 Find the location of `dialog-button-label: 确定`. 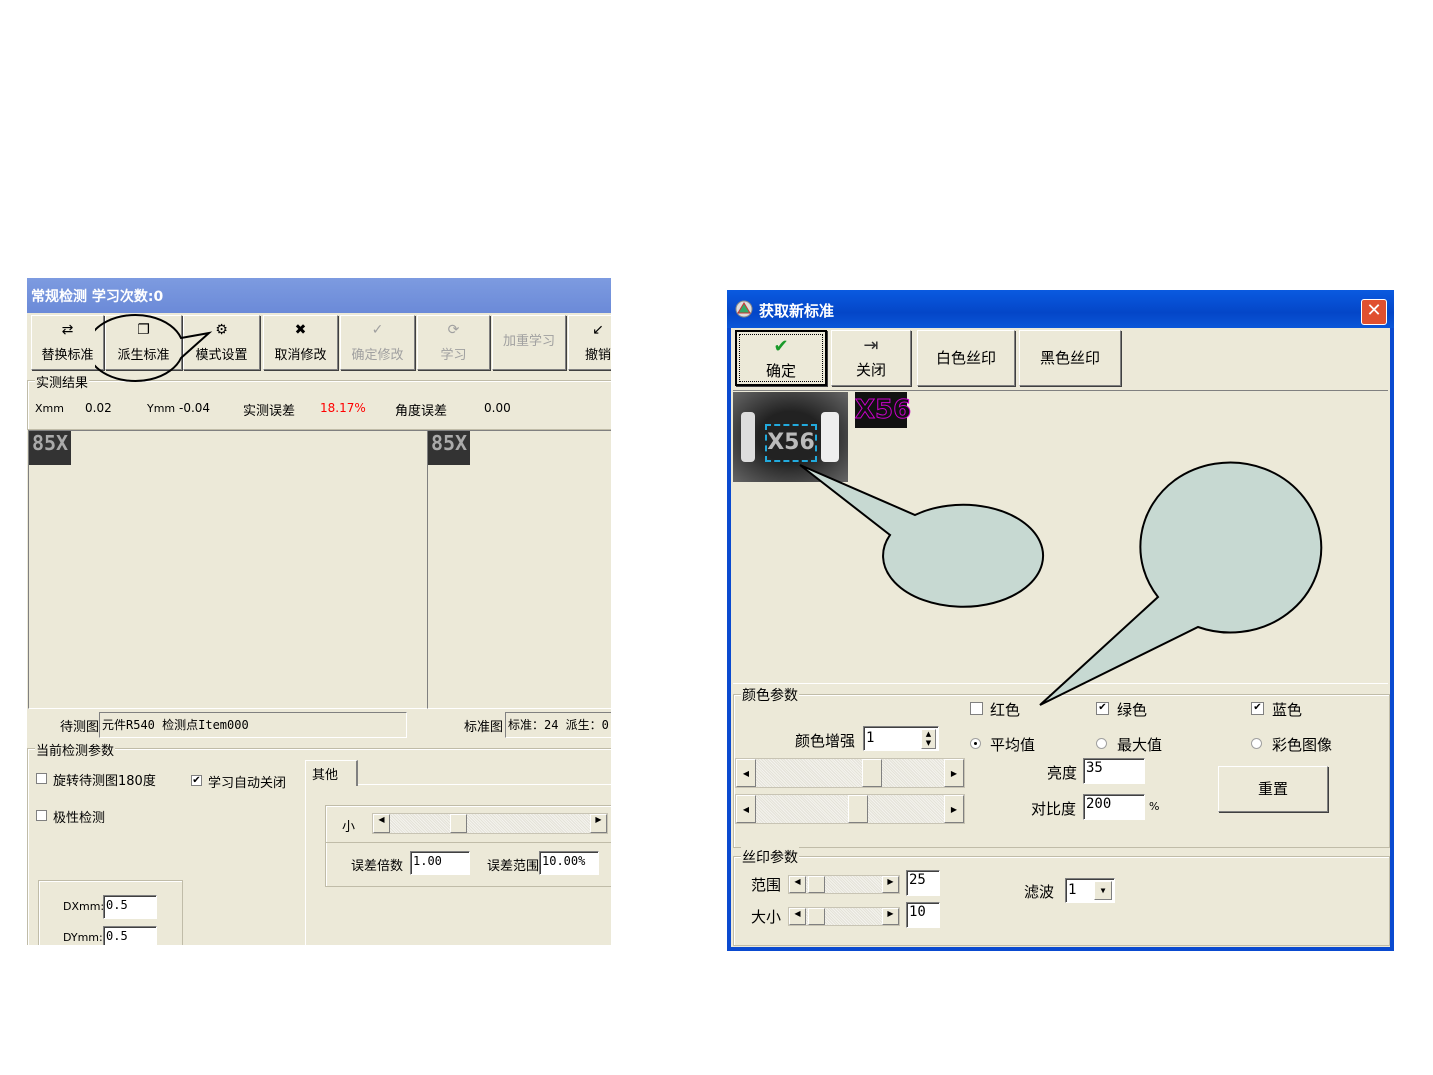

dialog-button-label: 确定 is located at coordinates (780, 371).